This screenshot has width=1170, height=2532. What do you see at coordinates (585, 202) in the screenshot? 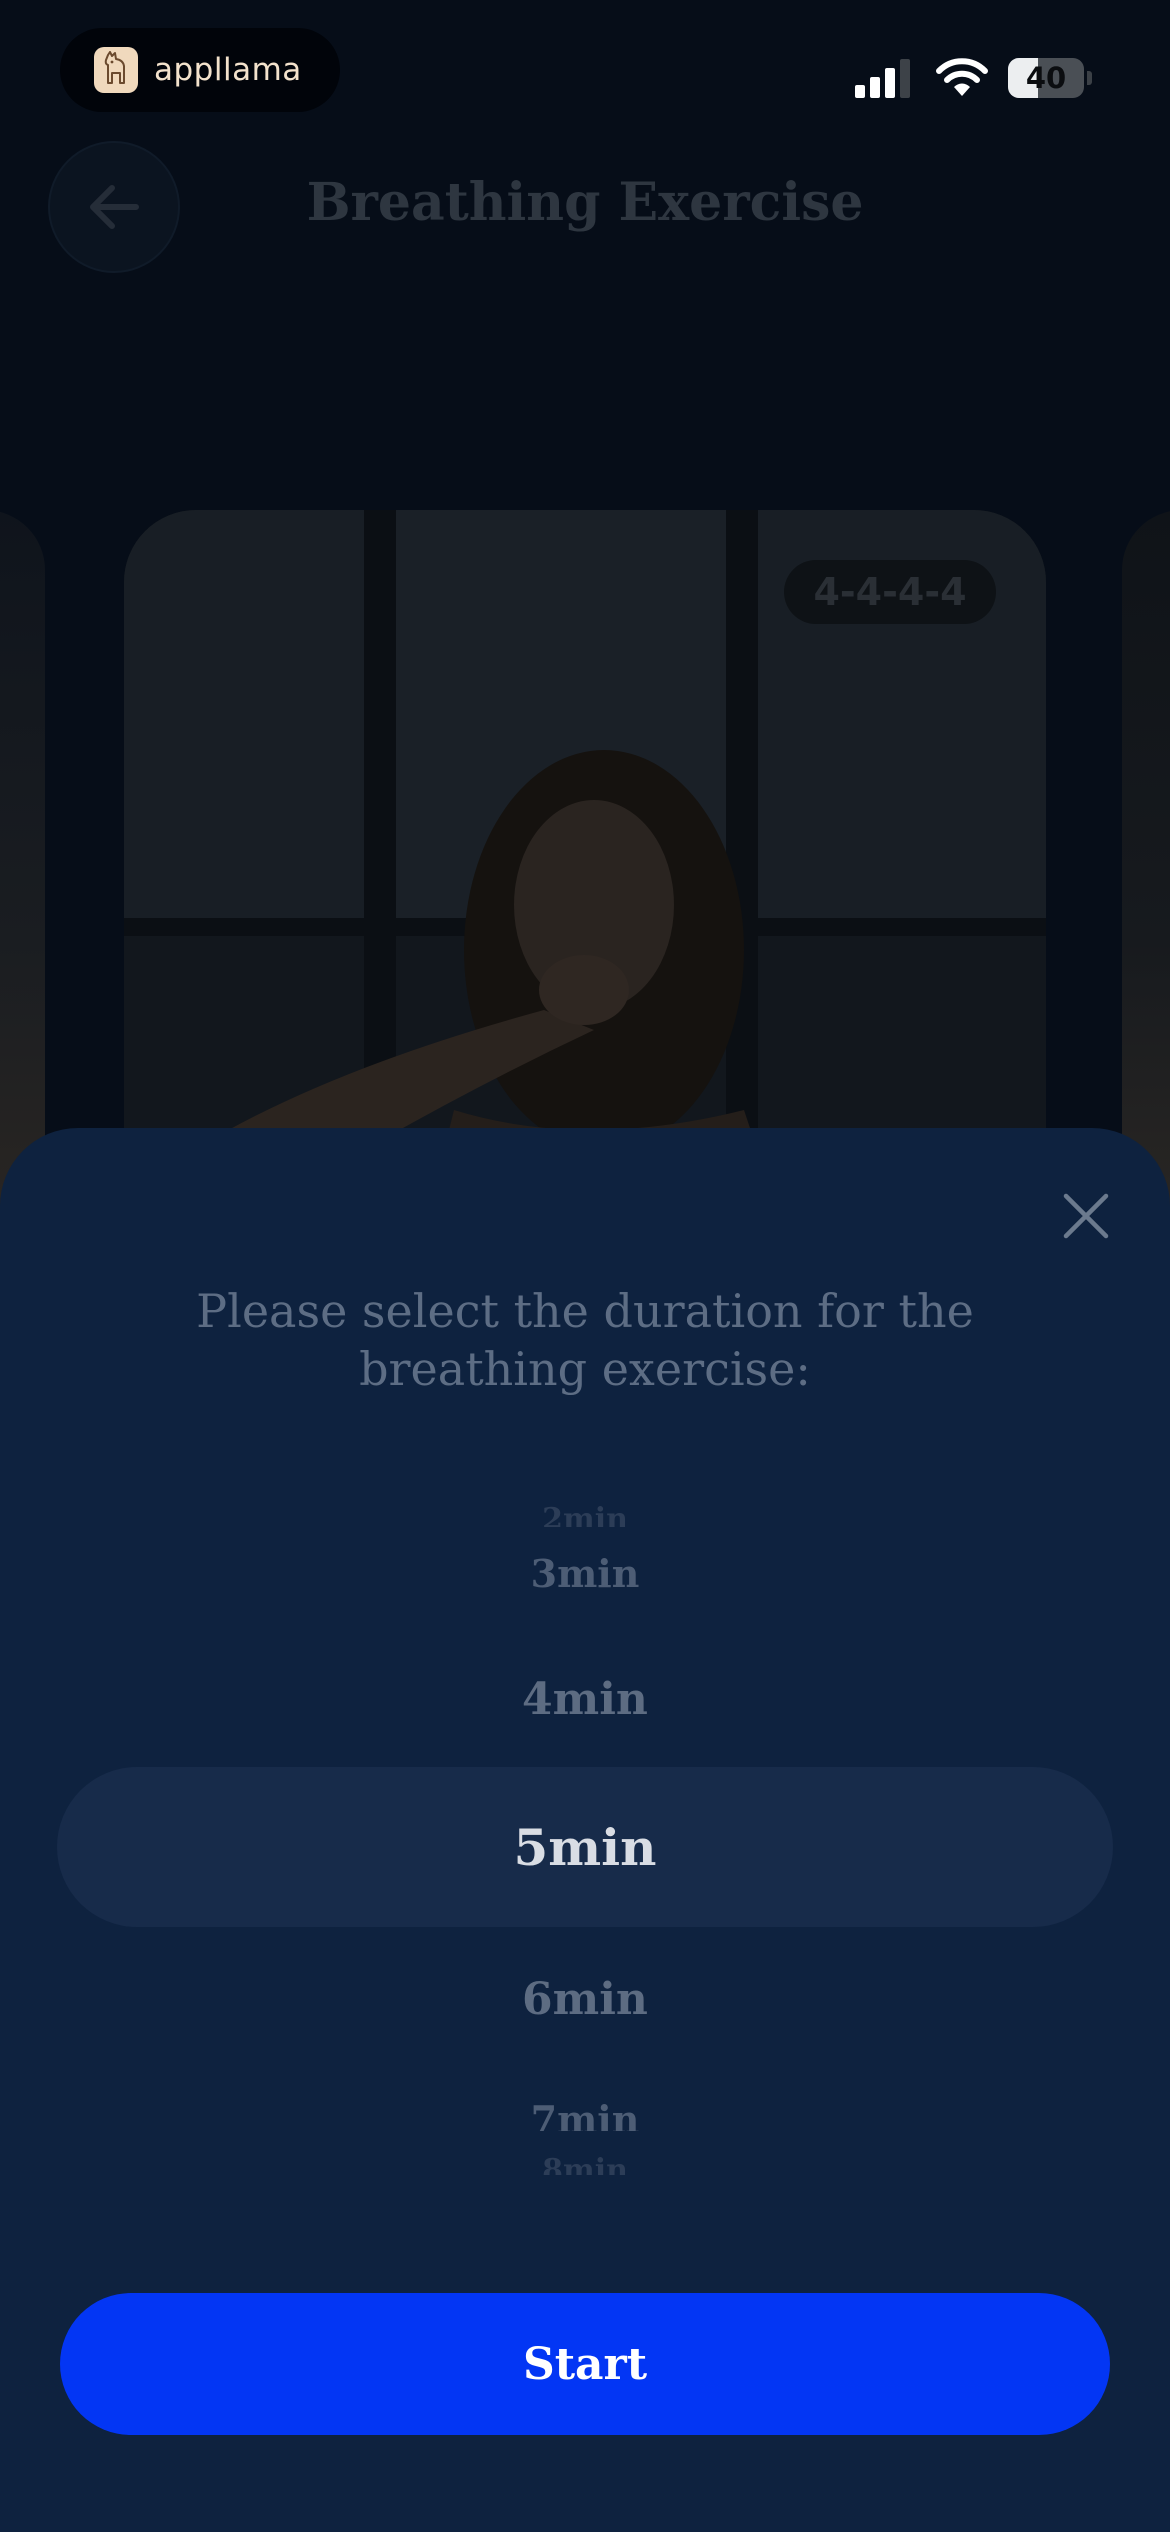
I see `page-title: Breathing Exercise` at bounding box center [585, 202].